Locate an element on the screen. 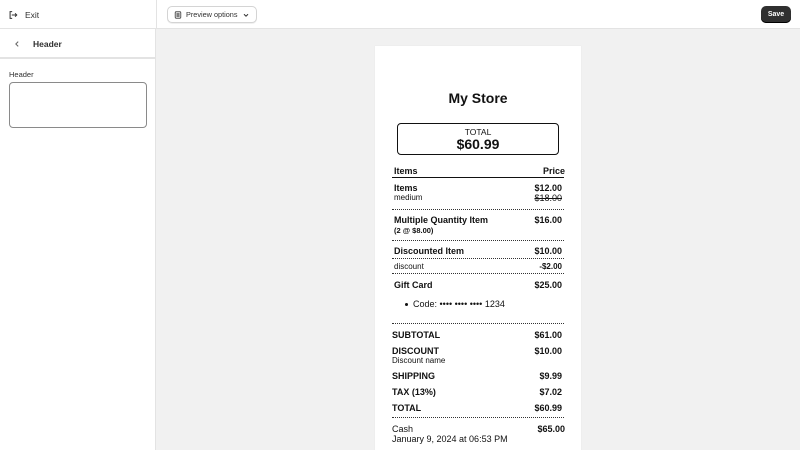 This screenshot has width=800, height=450. item-subdivider is located at coordinates (478, 258).